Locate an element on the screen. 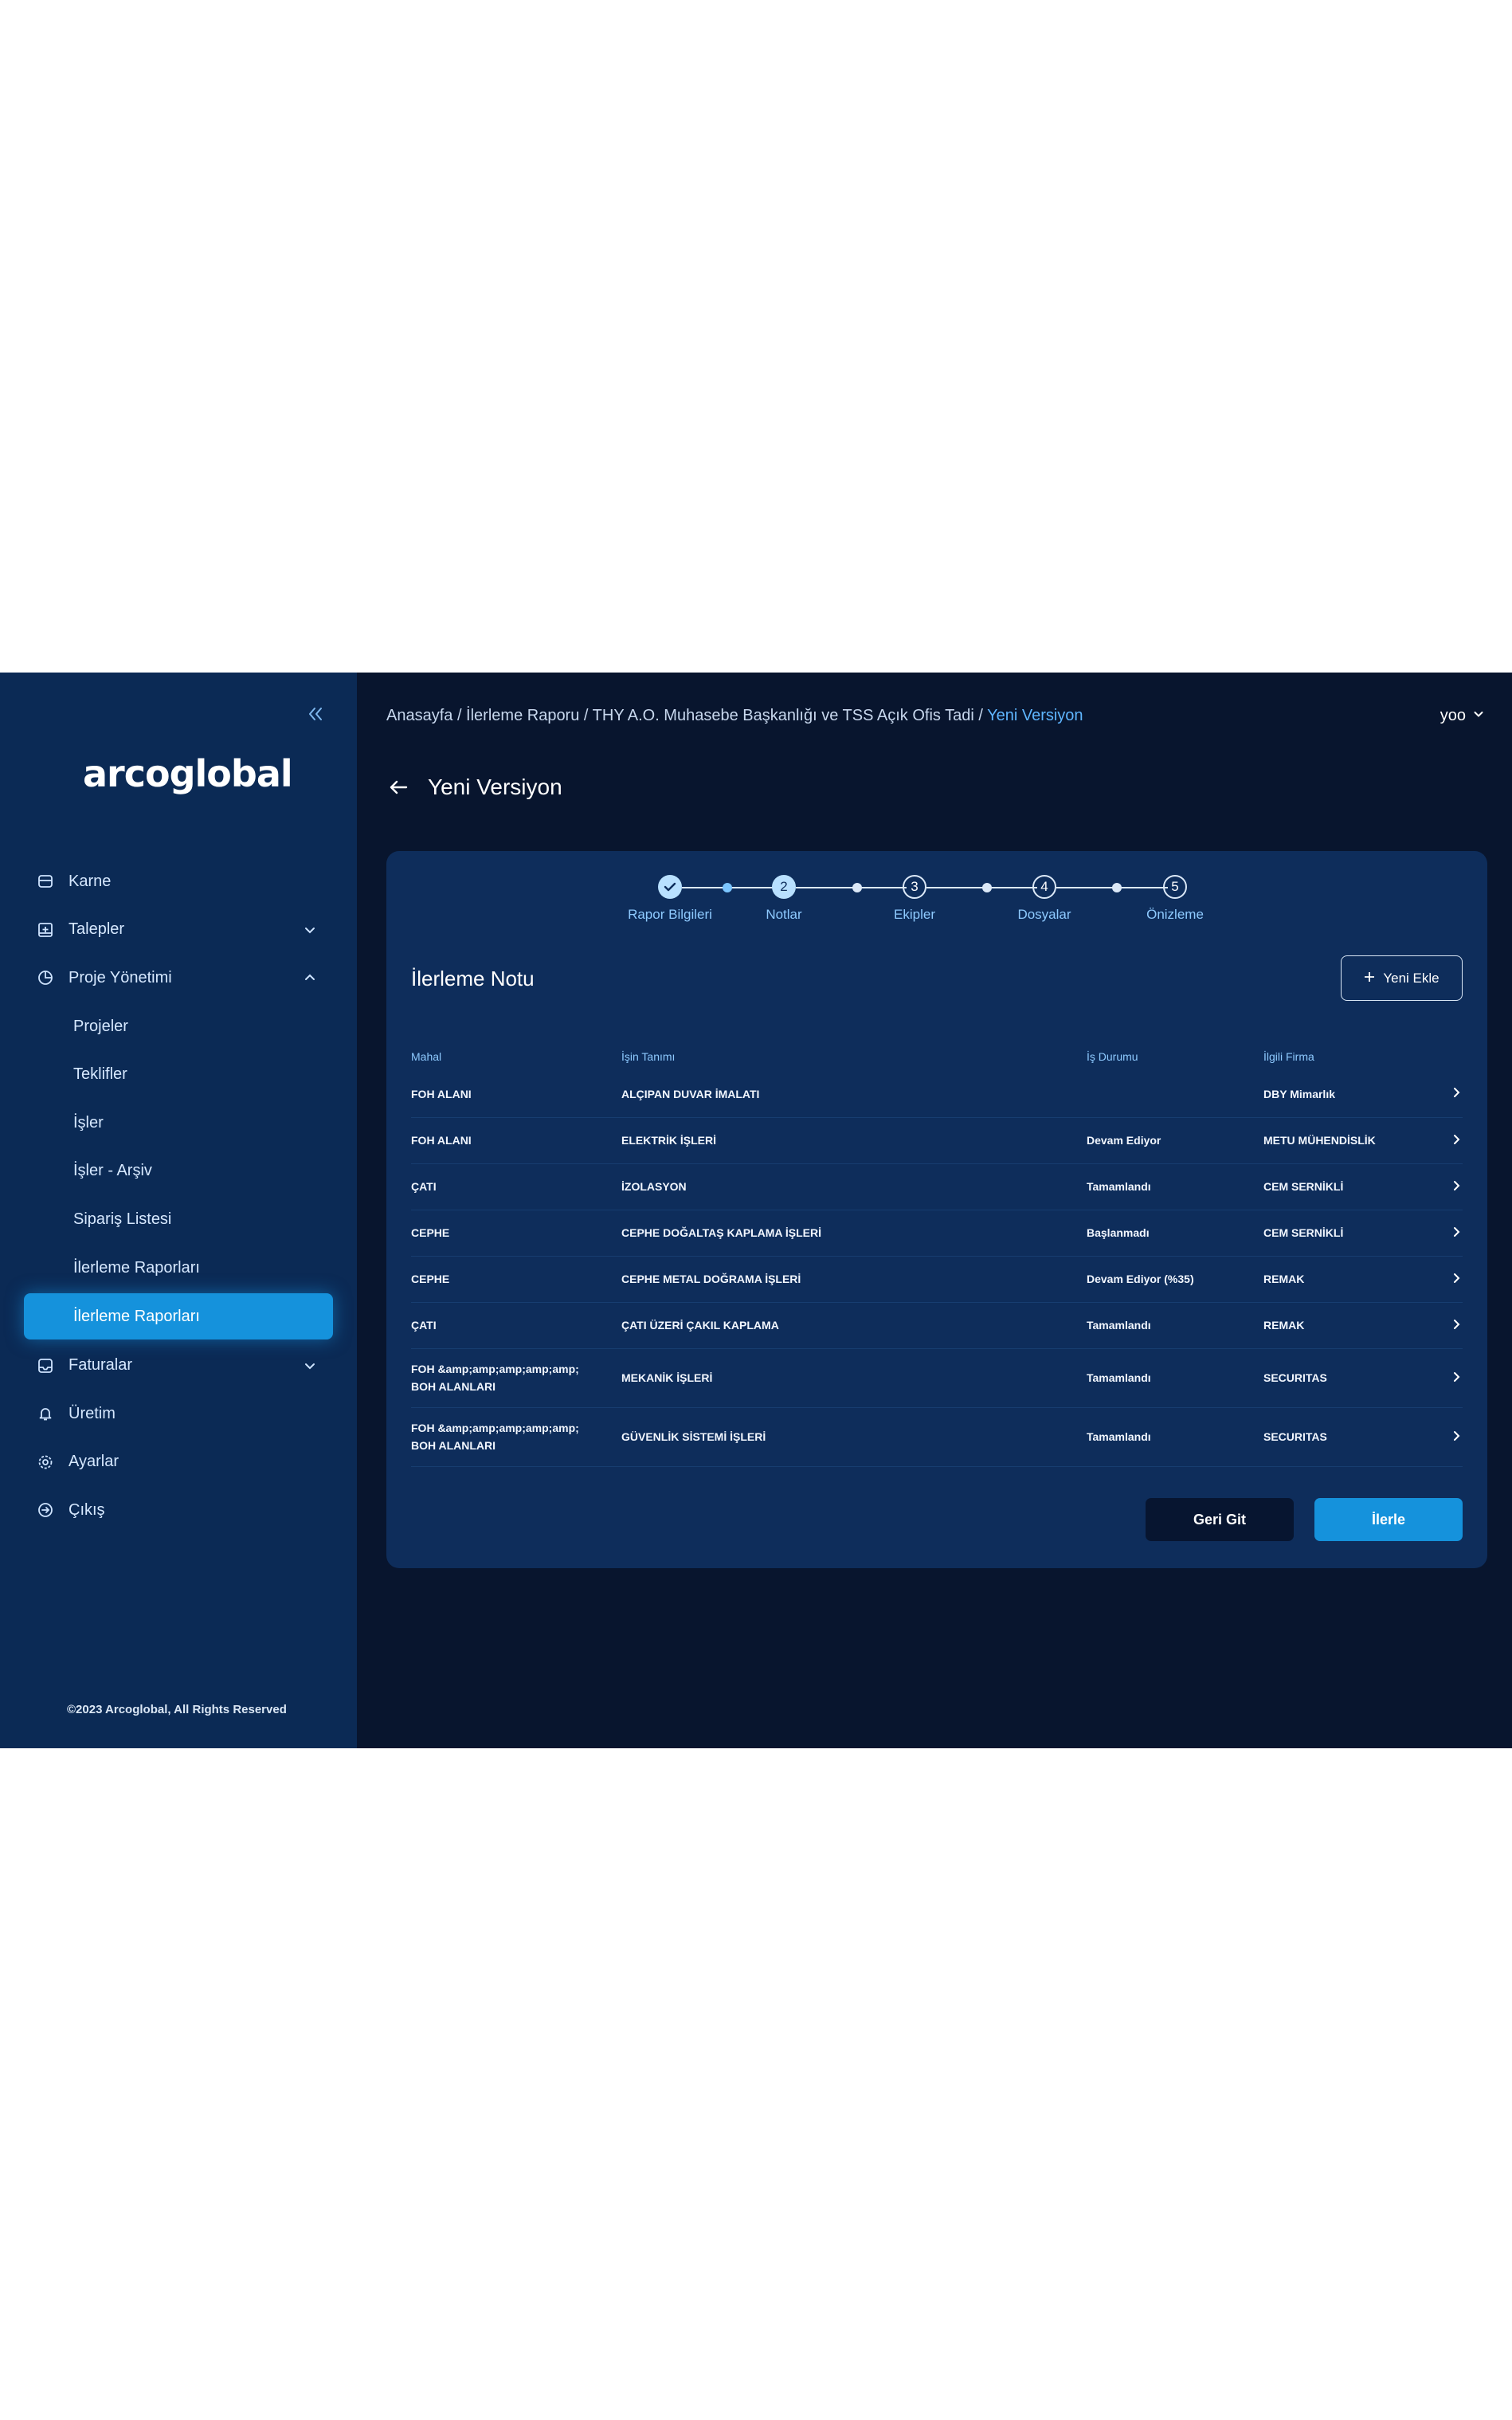 The width and height of the screenshot is (1512, 2420). next-button: İlerle is located at coordinates (1389, 1519).